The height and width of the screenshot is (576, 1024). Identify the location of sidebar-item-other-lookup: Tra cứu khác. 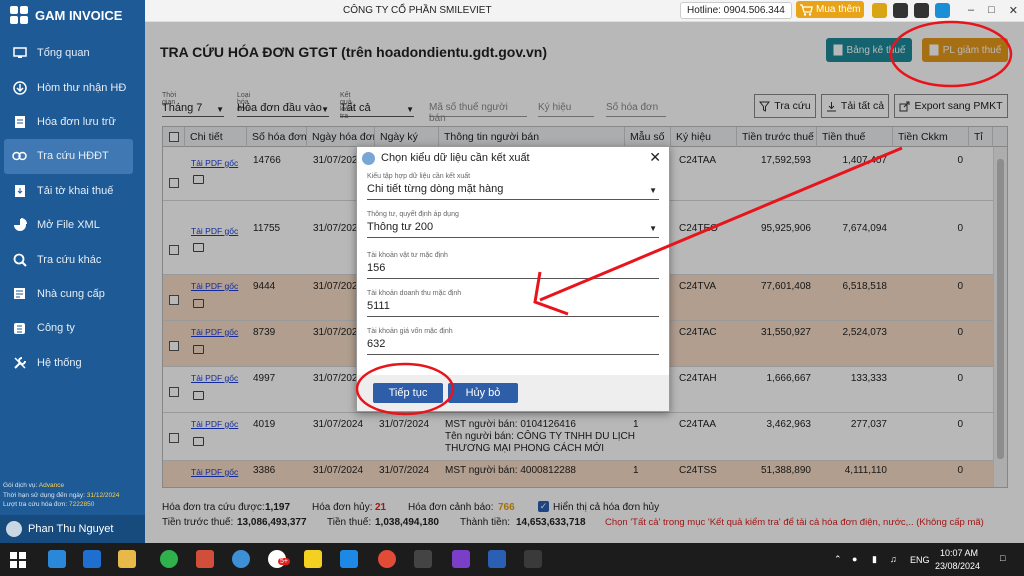
(72, 259).